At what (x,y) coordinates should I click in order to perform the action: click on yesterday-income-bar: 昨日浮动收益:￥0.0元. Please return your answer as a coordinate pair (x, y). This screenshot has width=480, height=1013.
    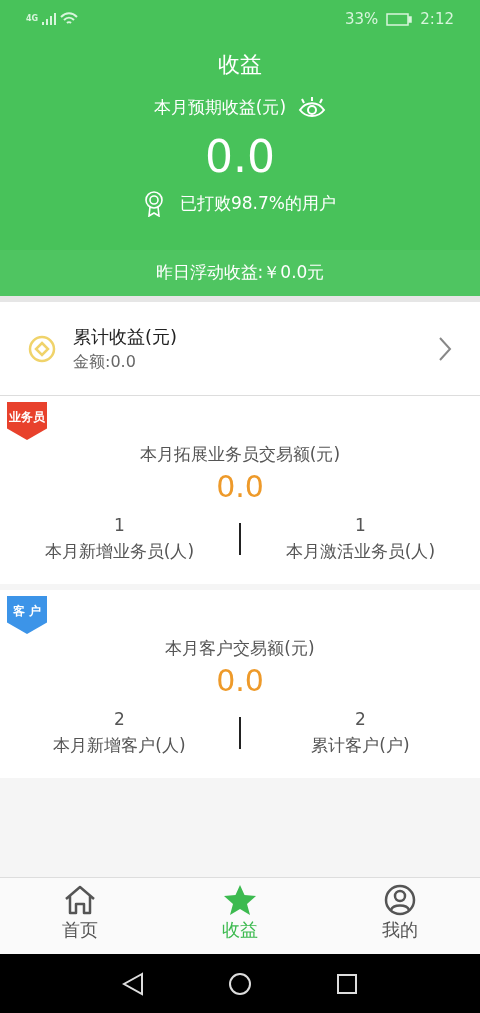
    Looking at the image, I should click on (240, 273).